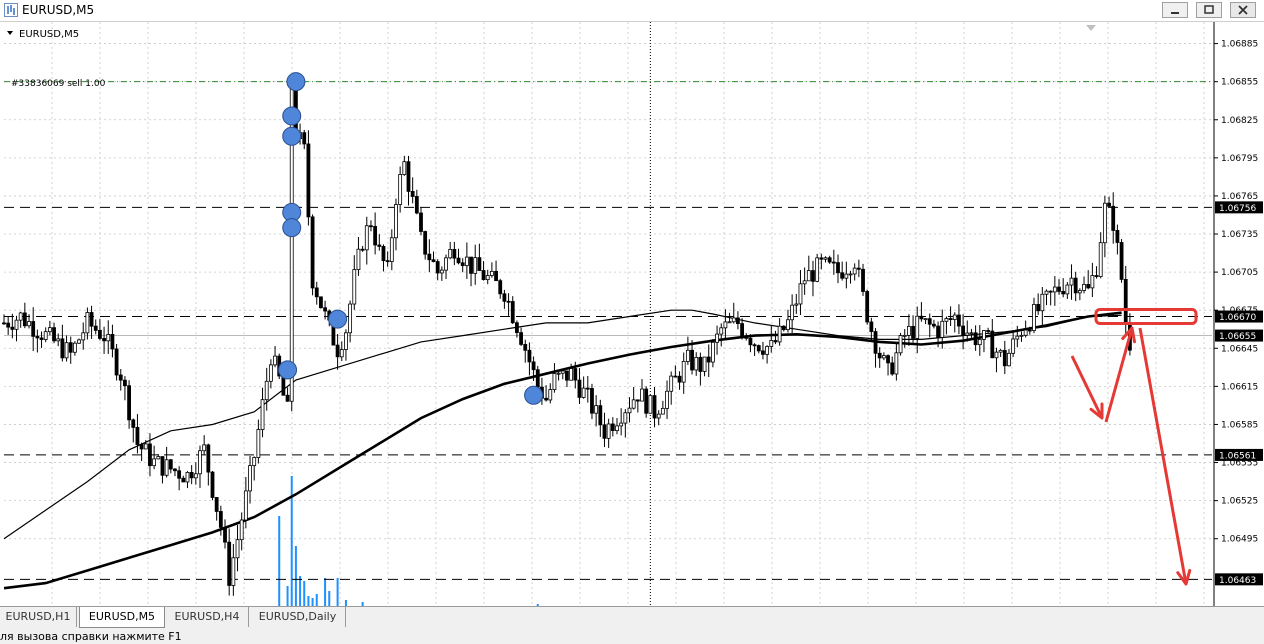 The height and width of the screenshot is (644, 1264). I want to click on chart-window-icon, so click(11, 10).